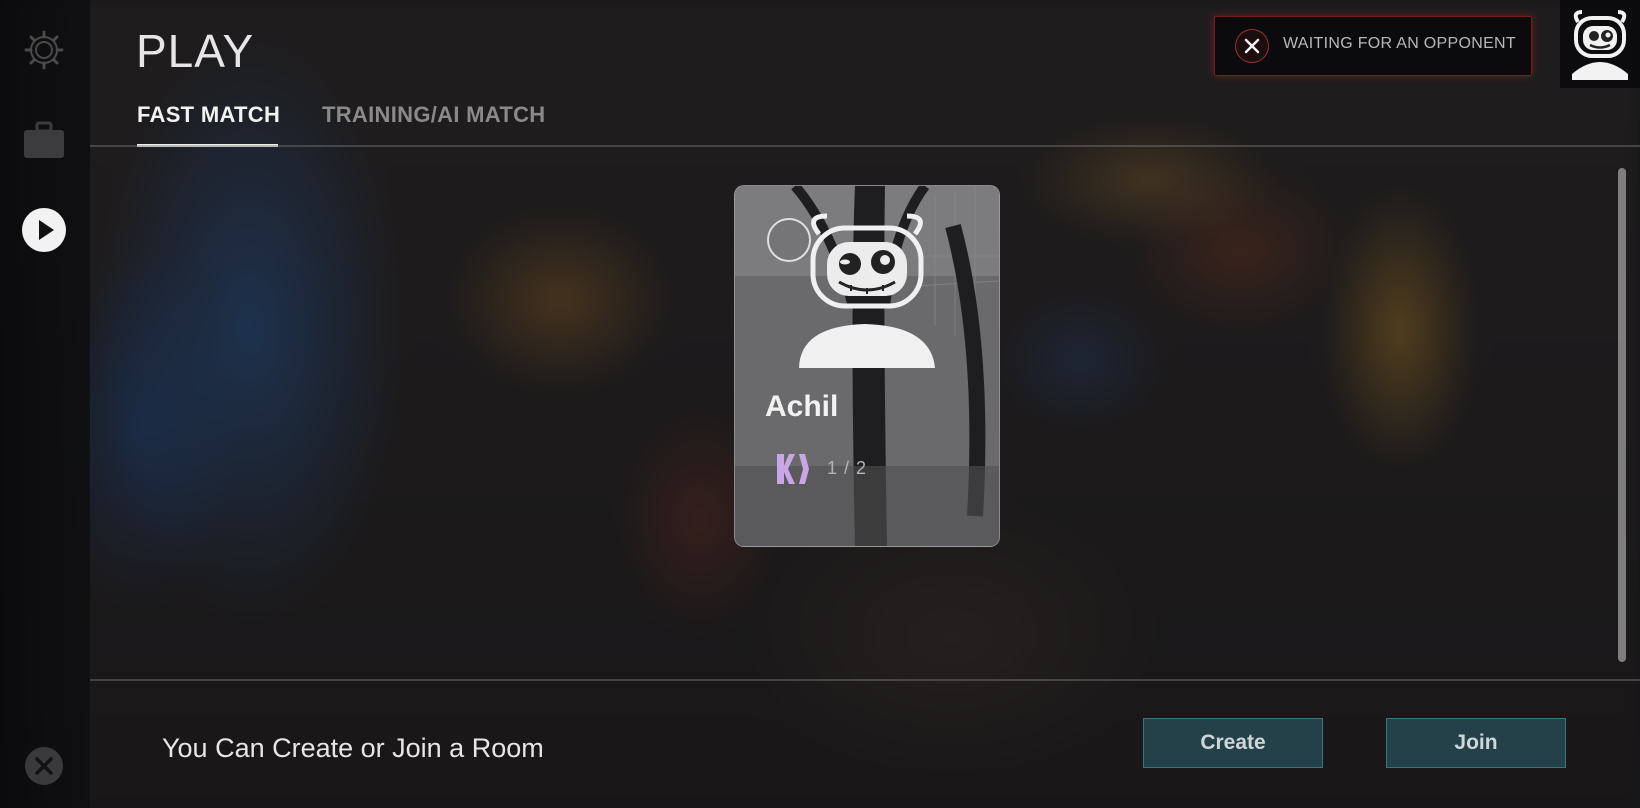 The image size is (1640, 808). Describe the element at coordinates (865, 146) in the screenshot. I see `header-divider` at that location.